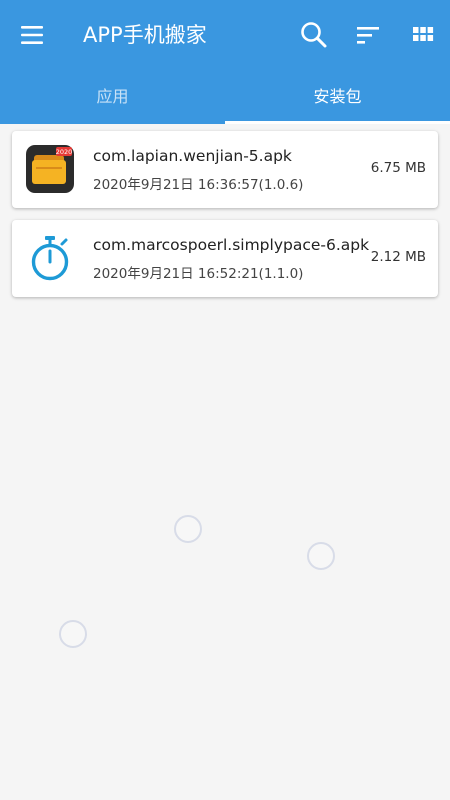 Image resolution: width=450 pixels, height=800 pixels. What do you see at coordinates (337, 97) in the screenshot?
I see `tab-apk-packages: 安装包` at bounding box center [337, 97].